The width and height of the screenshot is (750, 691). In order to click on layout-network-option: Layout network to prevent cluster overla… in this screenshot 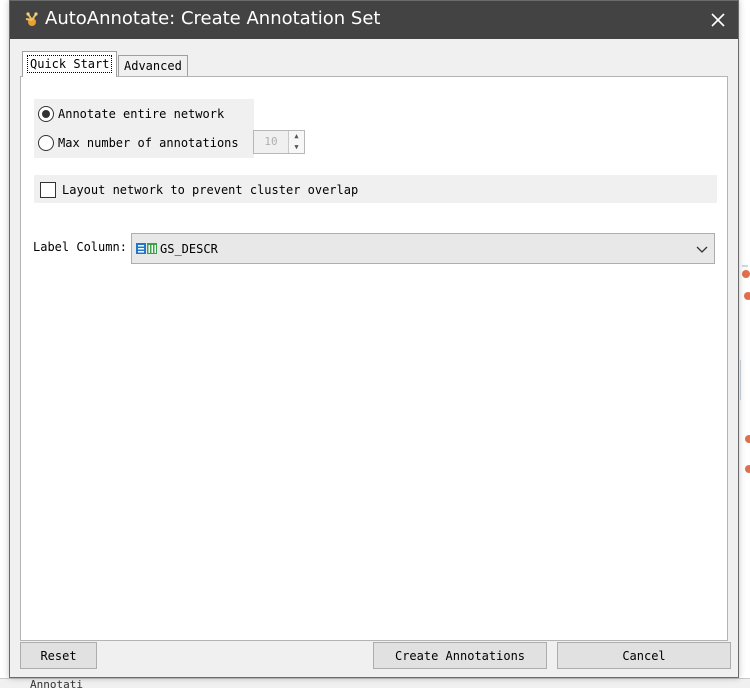, I will do `click(199, 190)`.